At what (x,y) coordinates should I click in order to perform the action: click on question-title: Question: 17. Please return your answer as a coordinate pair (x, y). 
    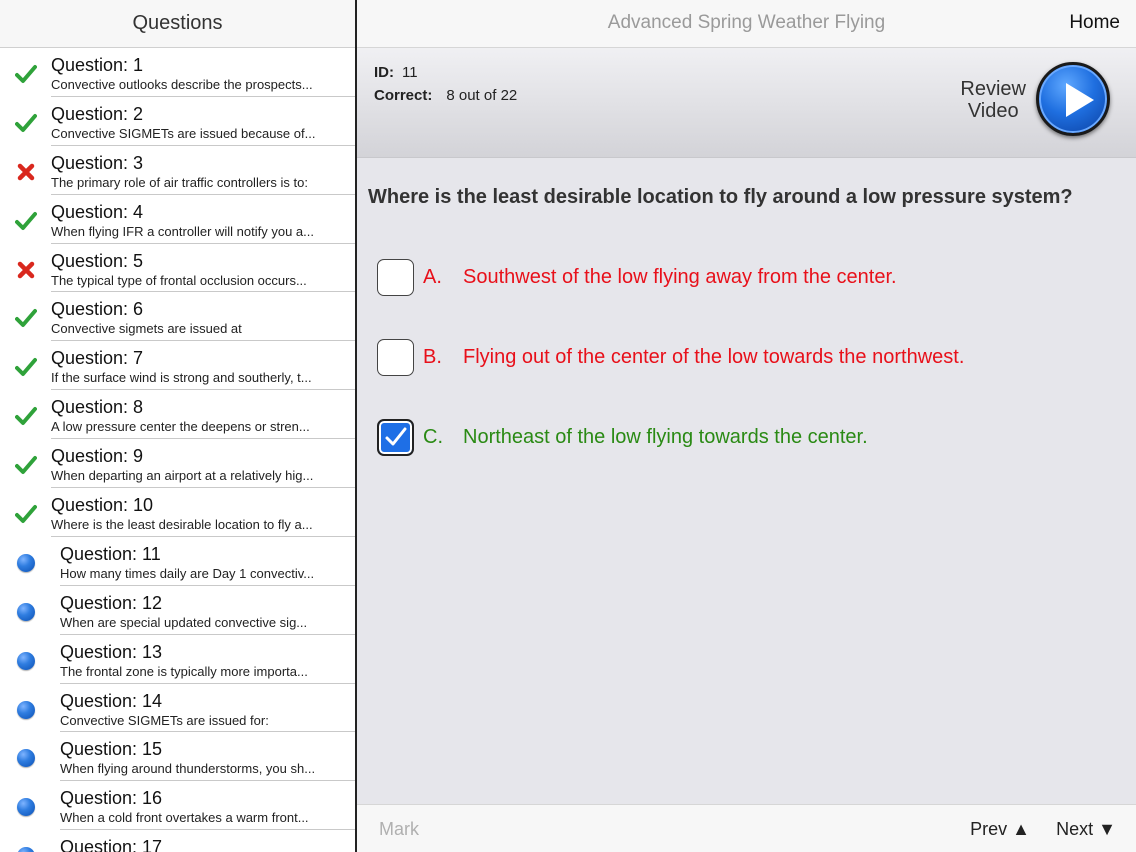
    Looking at the image, I should click on (111, 844).